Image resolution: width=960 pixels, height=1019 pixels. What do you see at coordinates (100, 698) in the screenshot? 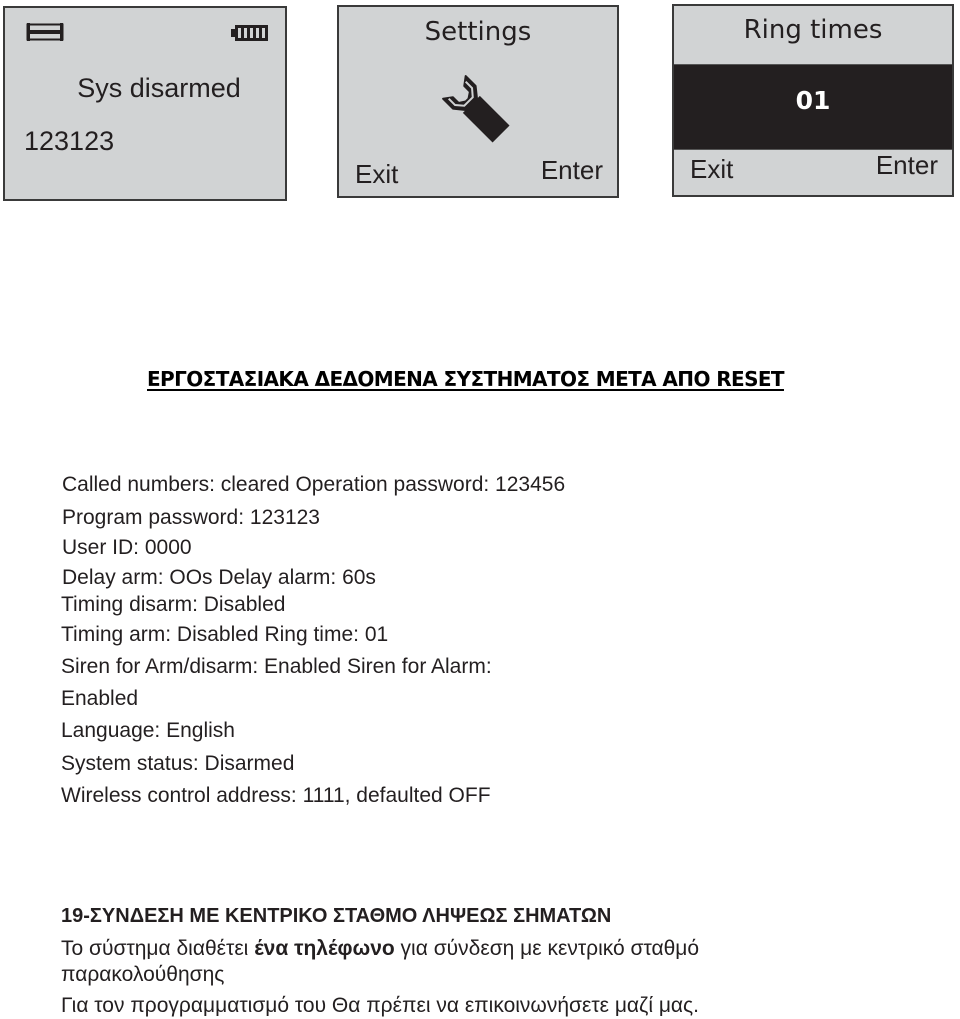
I see `default-line-siren-cont: Enabled` at bounding box center [100, 698].